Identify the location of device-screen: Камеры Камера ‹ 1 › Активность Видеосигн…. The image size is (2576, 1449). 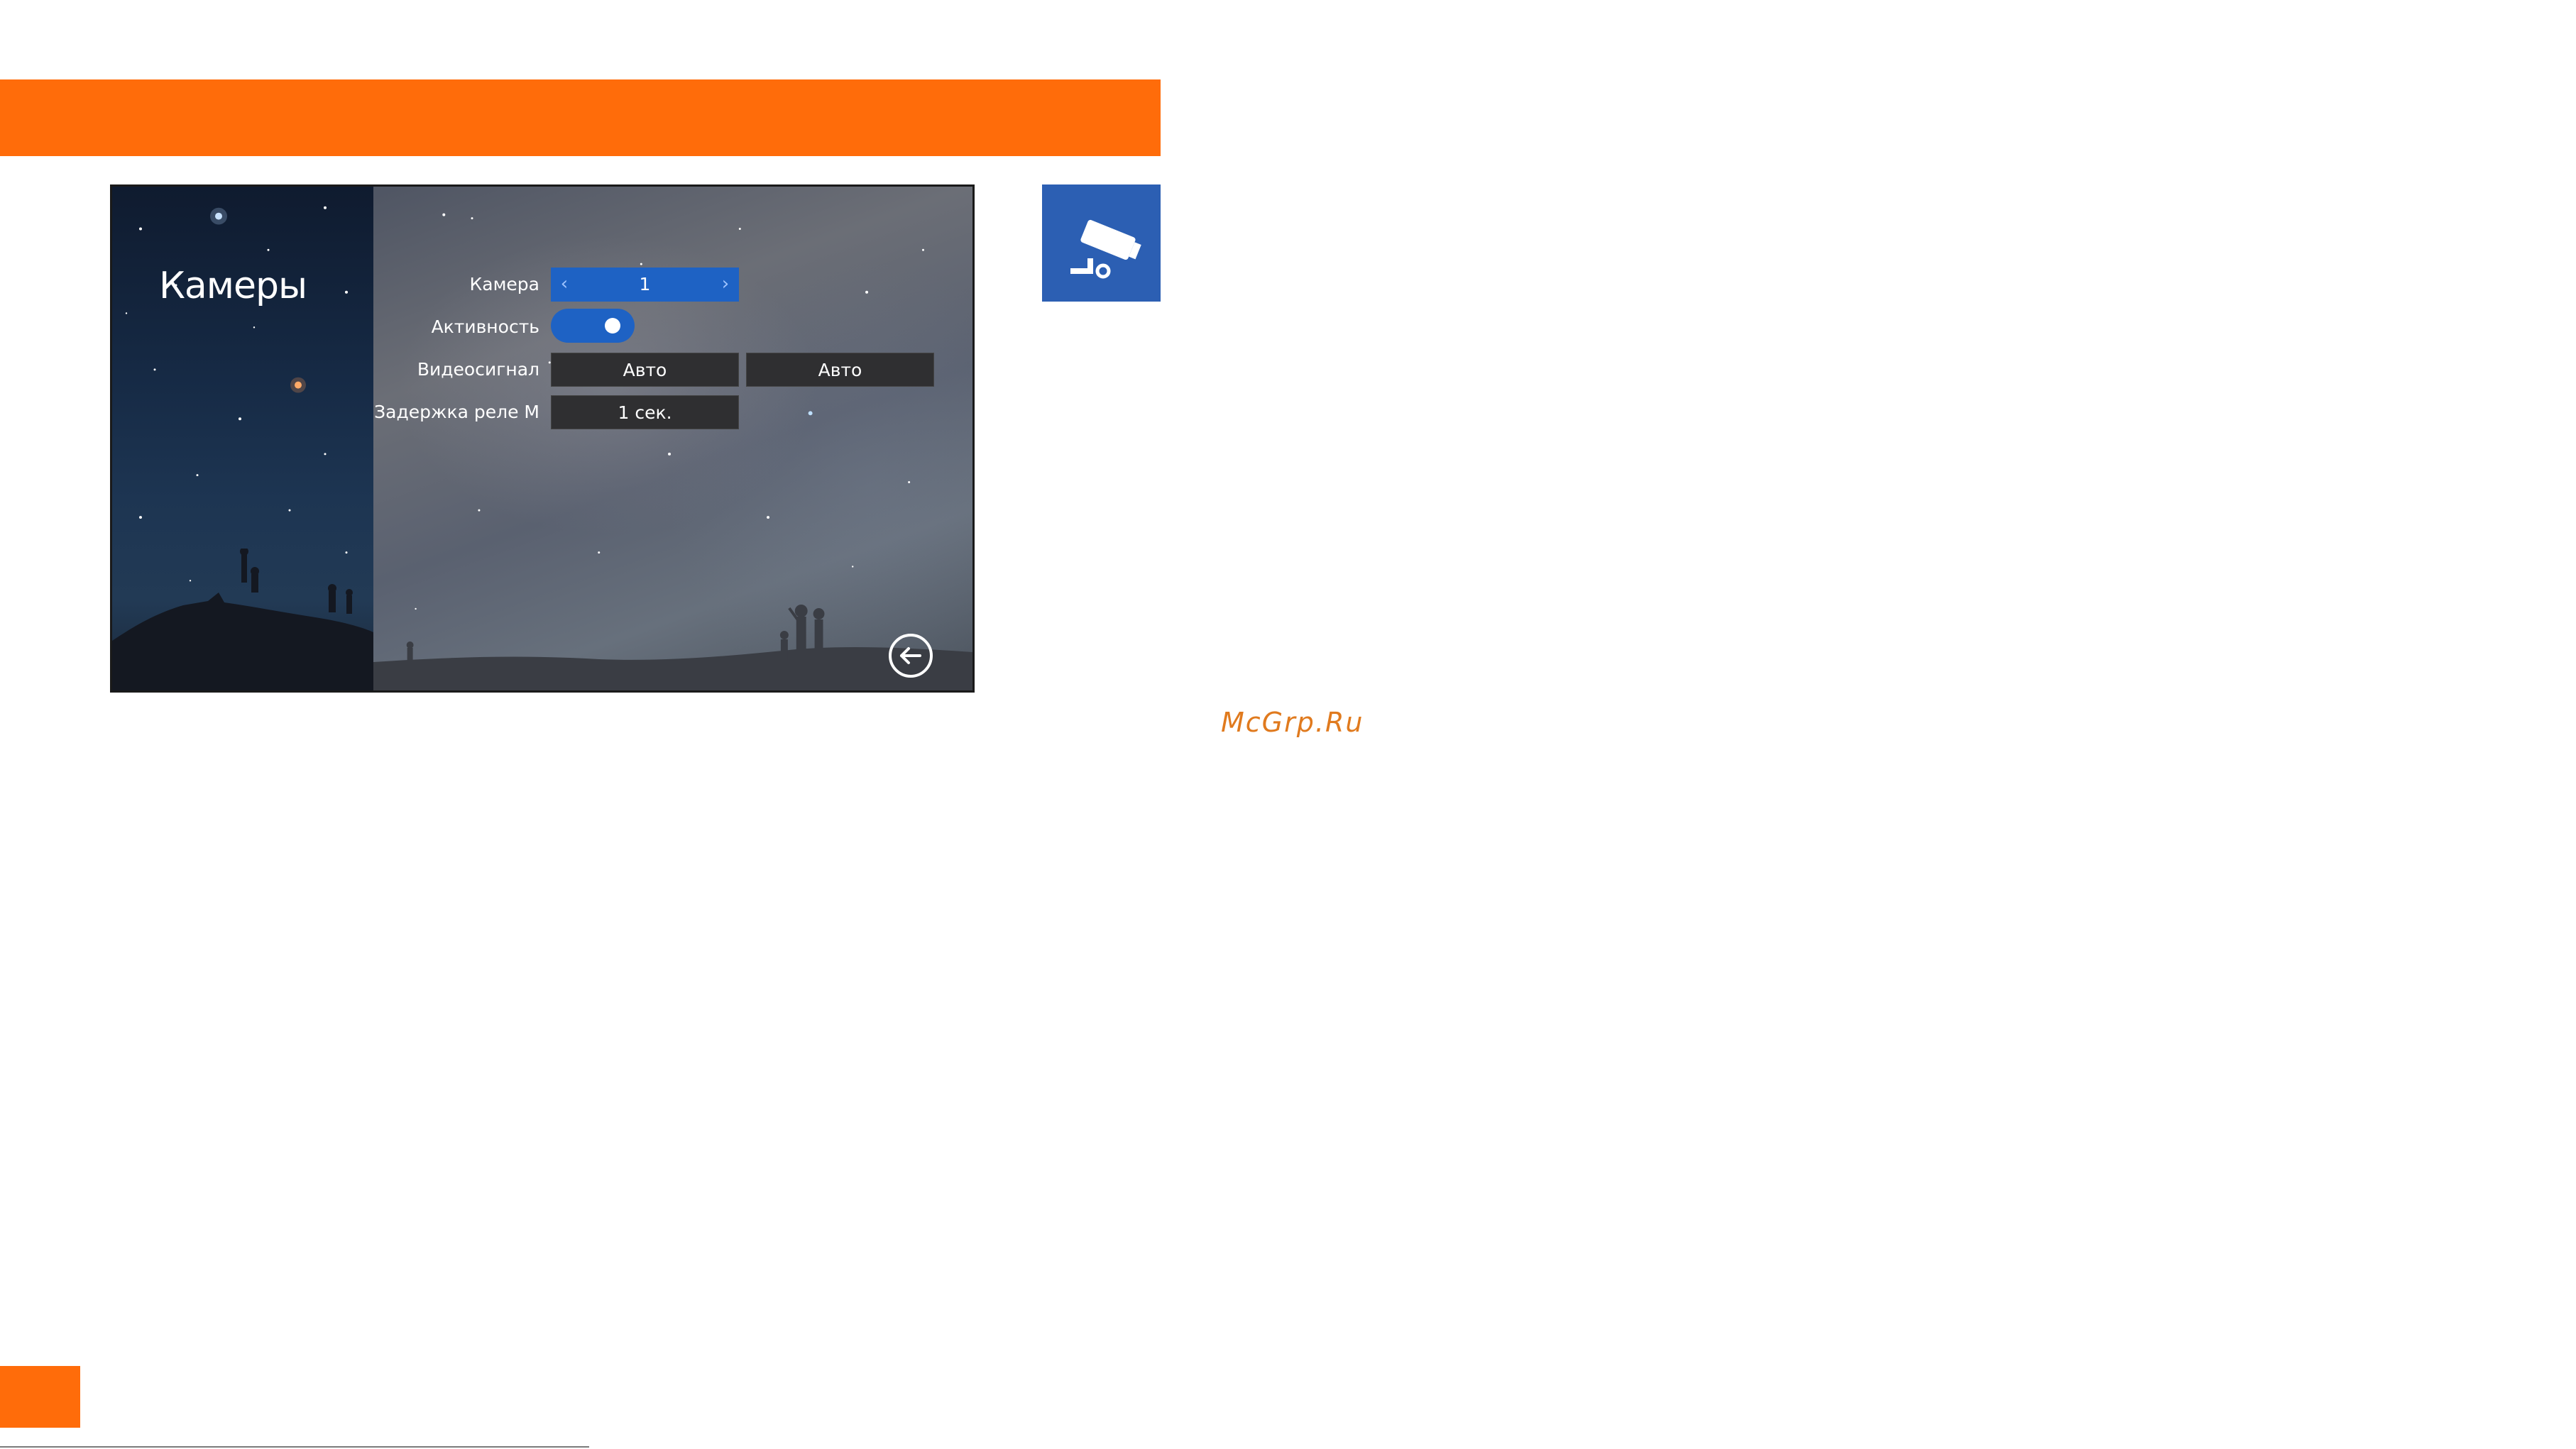
(542, 438).